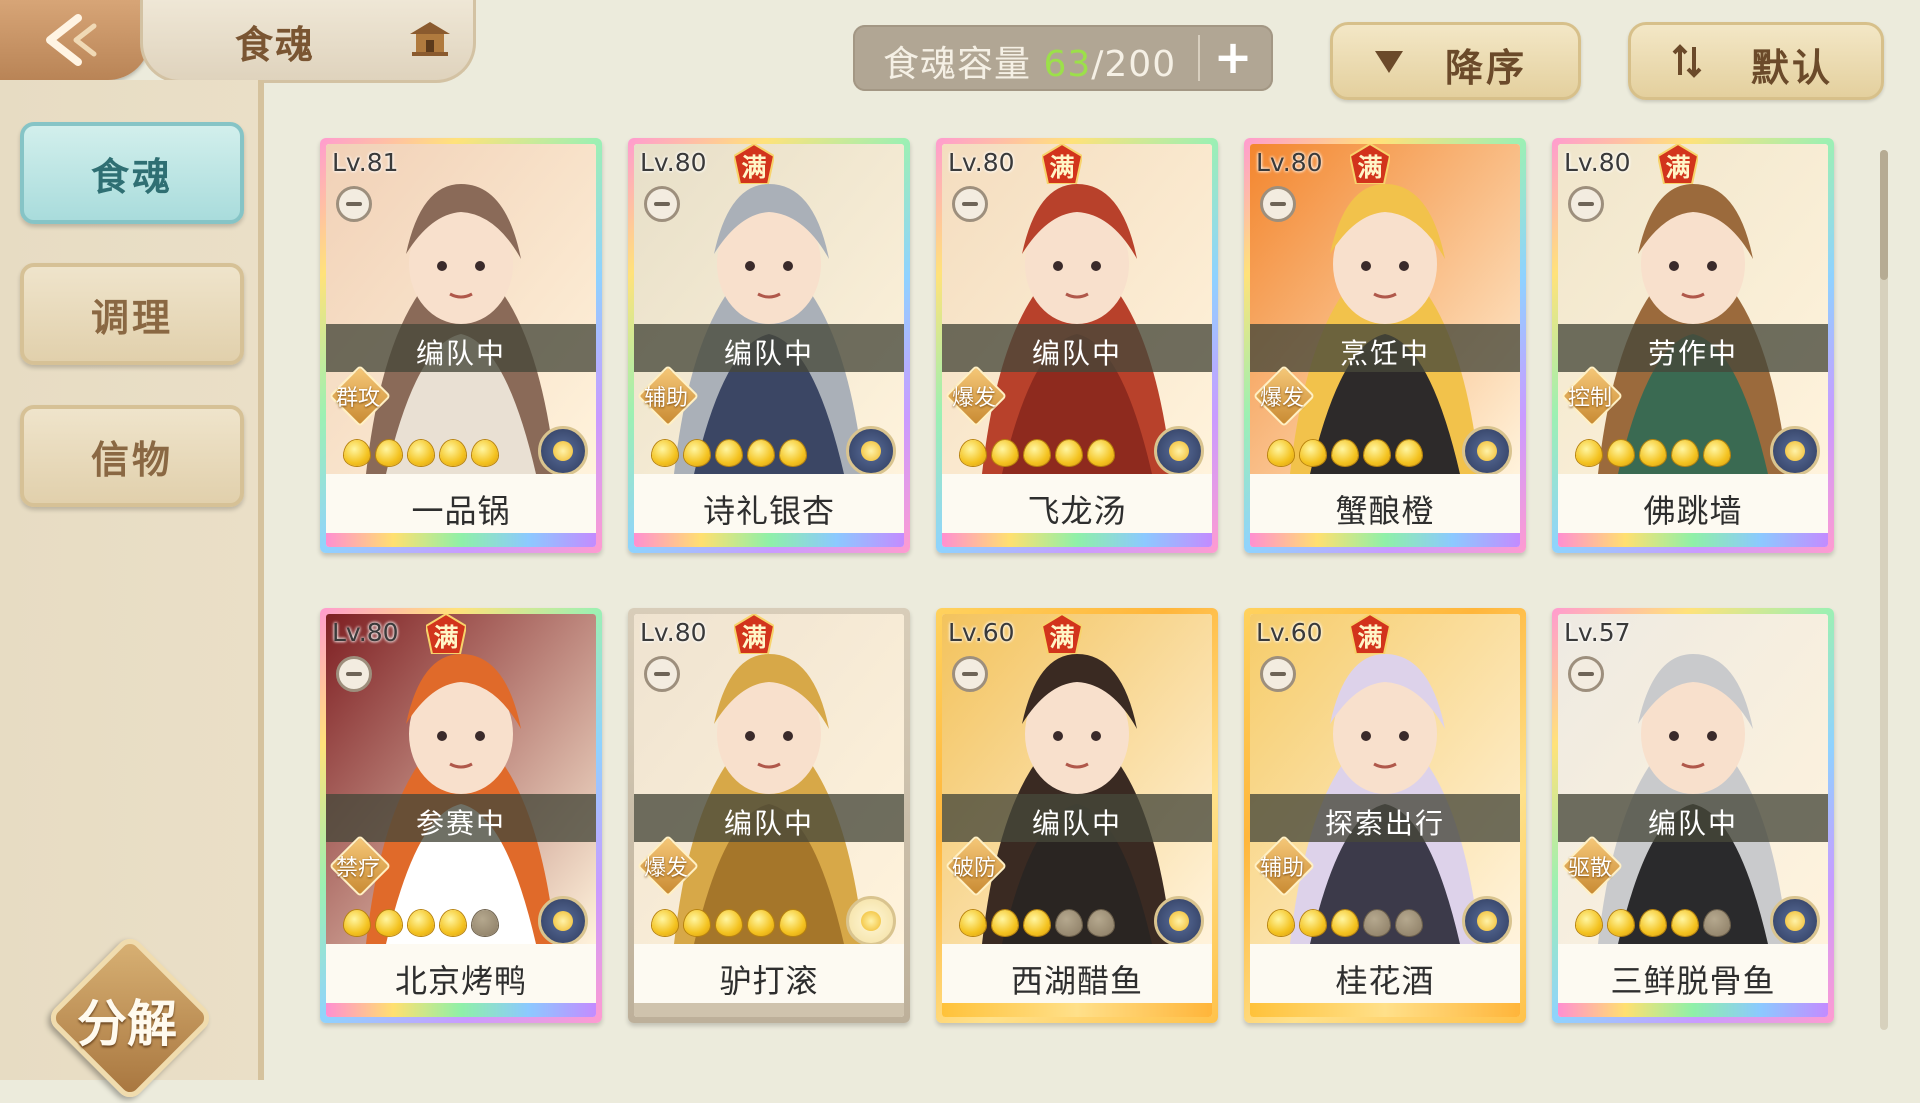 Image resolution: width=1920 pixels, height=1103 pixels. I want to click on capacity-divider, so click(1199, 58).